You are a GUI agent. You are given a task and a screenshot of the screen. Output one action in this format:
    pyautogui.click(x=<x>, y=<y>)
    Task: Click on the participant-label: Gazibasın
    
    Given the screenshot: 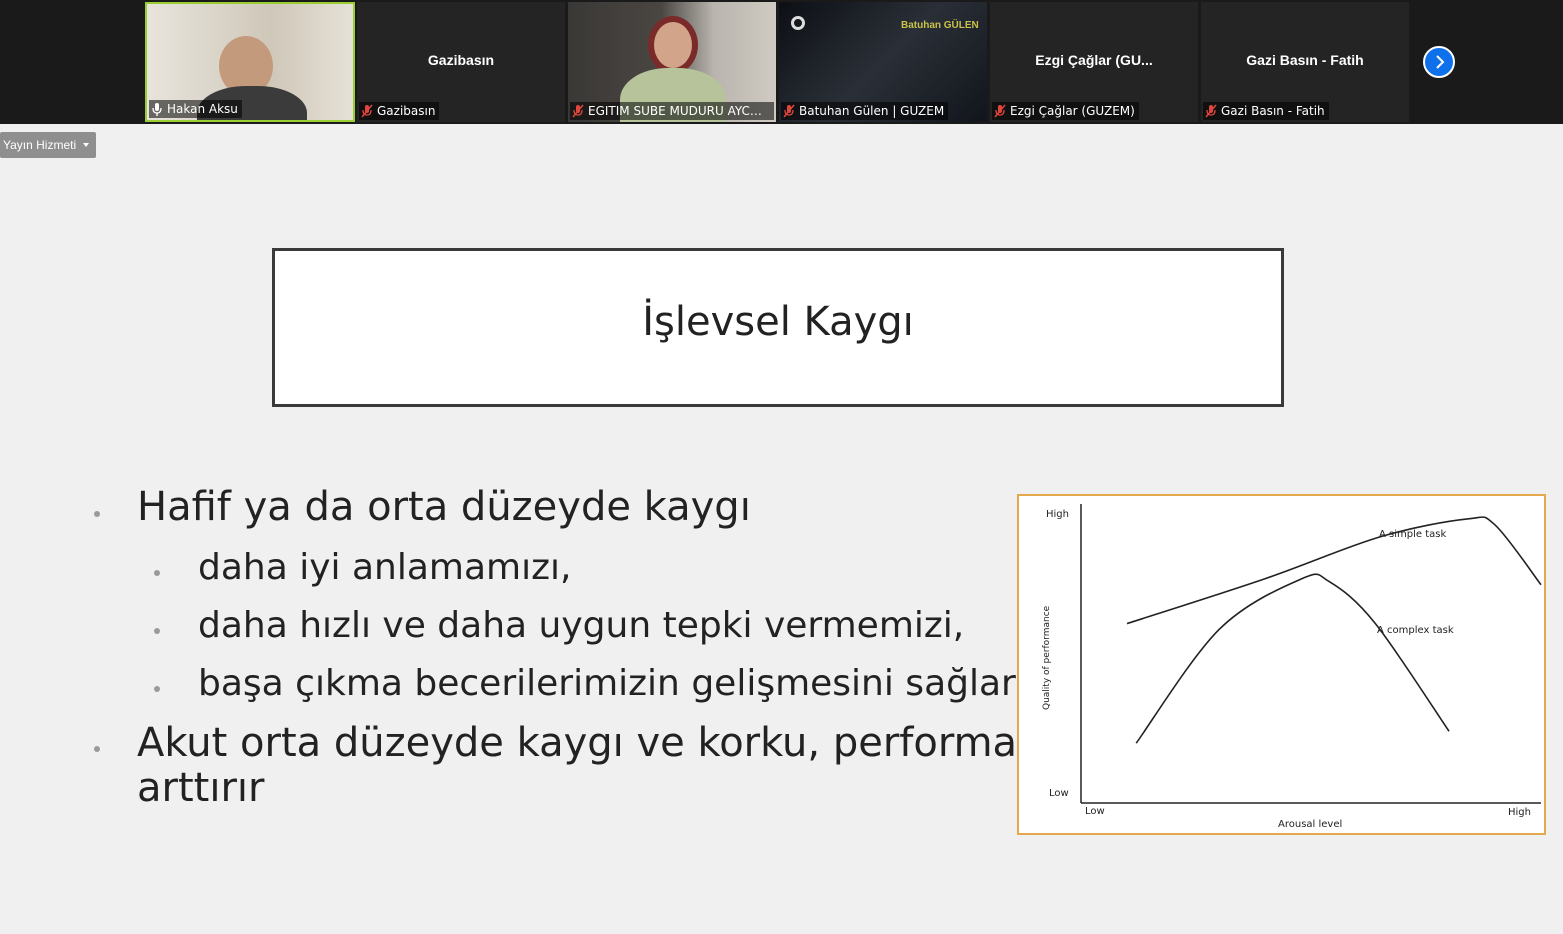 What is the action you would take?
    pyautogui.click(x=399, y=111)
    